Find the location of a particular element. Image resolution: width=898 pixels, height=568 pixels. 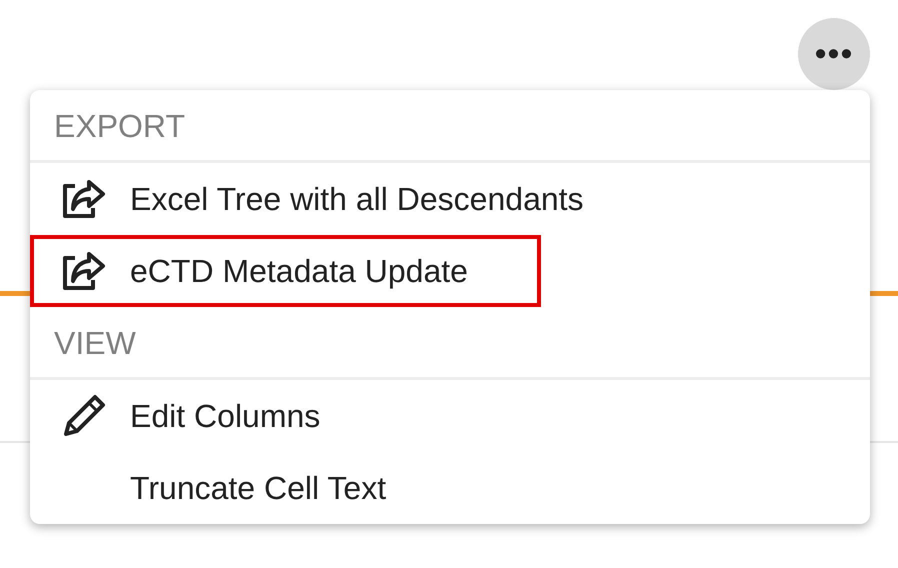

menu-item: Excel Tree with all Descendants is located at coordinates (309, 199).